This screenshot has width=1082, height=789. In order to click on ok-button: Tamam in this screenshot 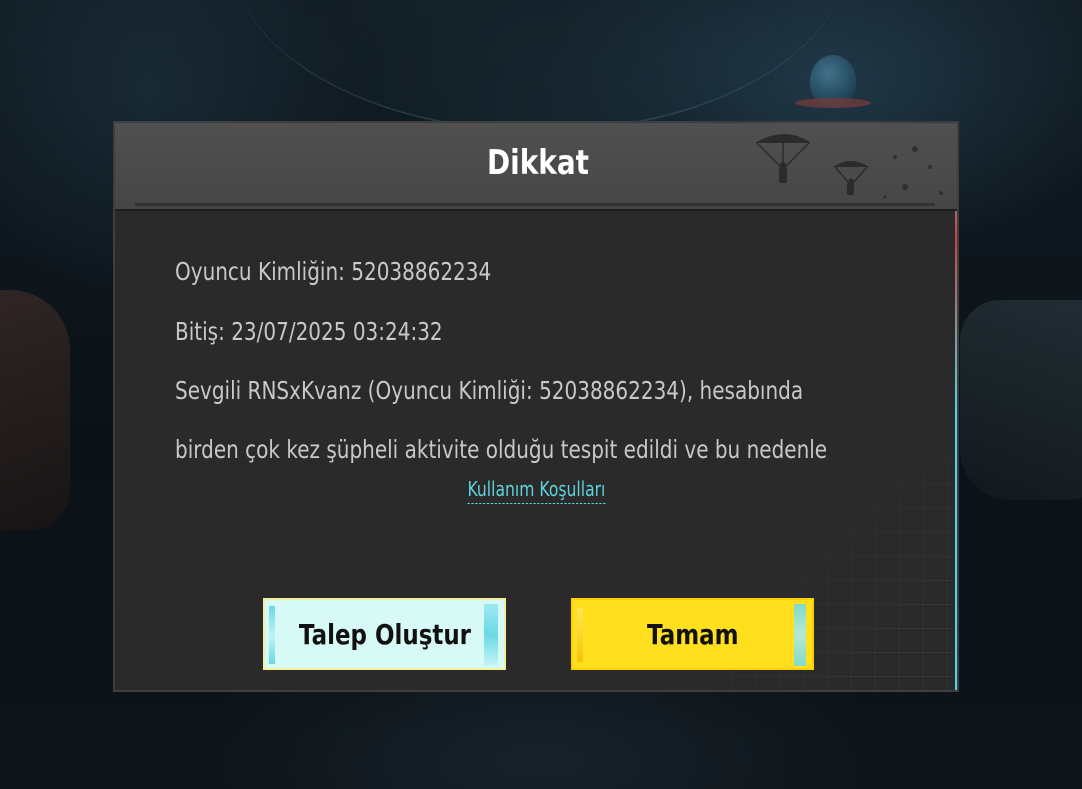, I will do `click(692, 634)`.